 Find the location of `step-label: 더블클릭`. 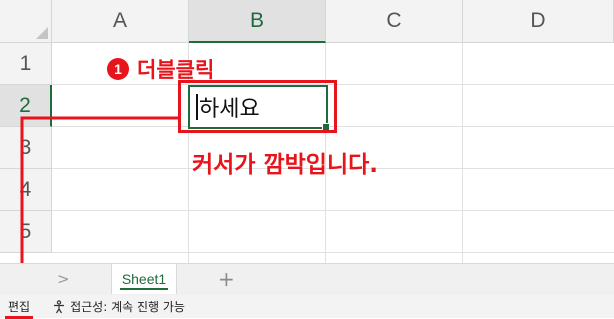

step-label: 더블클릭 is located at coordinates (176, 70).